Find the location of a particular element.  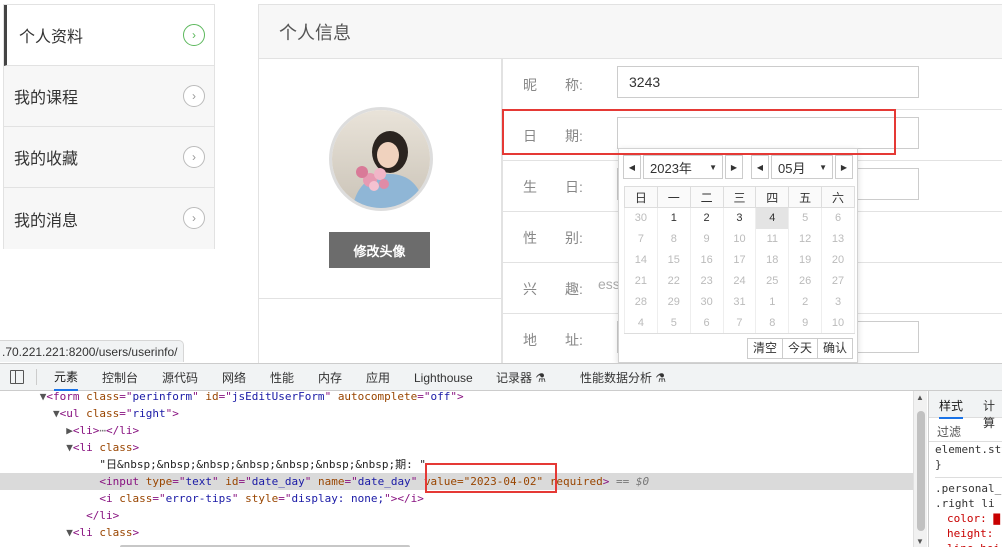

calendar-day: 28 is located at coordinates (641, 302).